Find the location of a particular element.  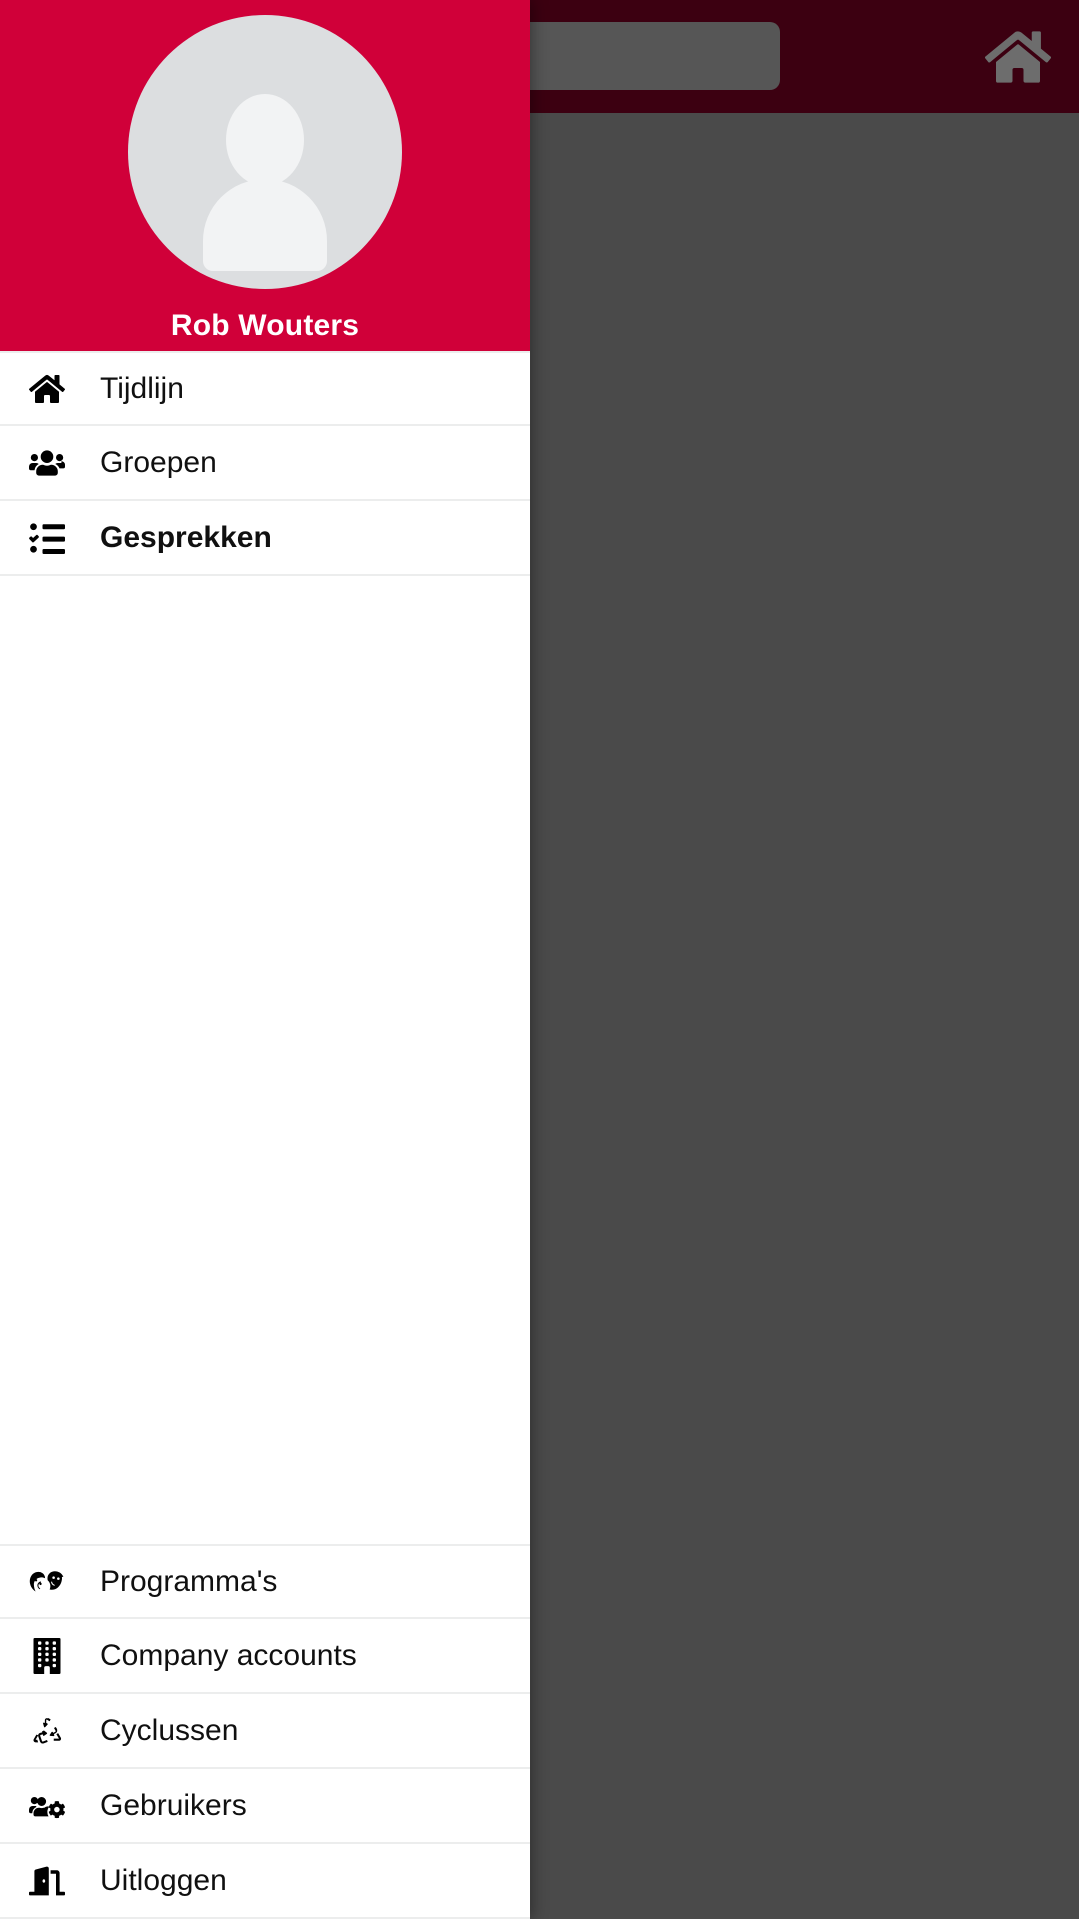

primary-menu-group: Tijdlijn Groepen Gesprekken is located at coordinates (265, 463).